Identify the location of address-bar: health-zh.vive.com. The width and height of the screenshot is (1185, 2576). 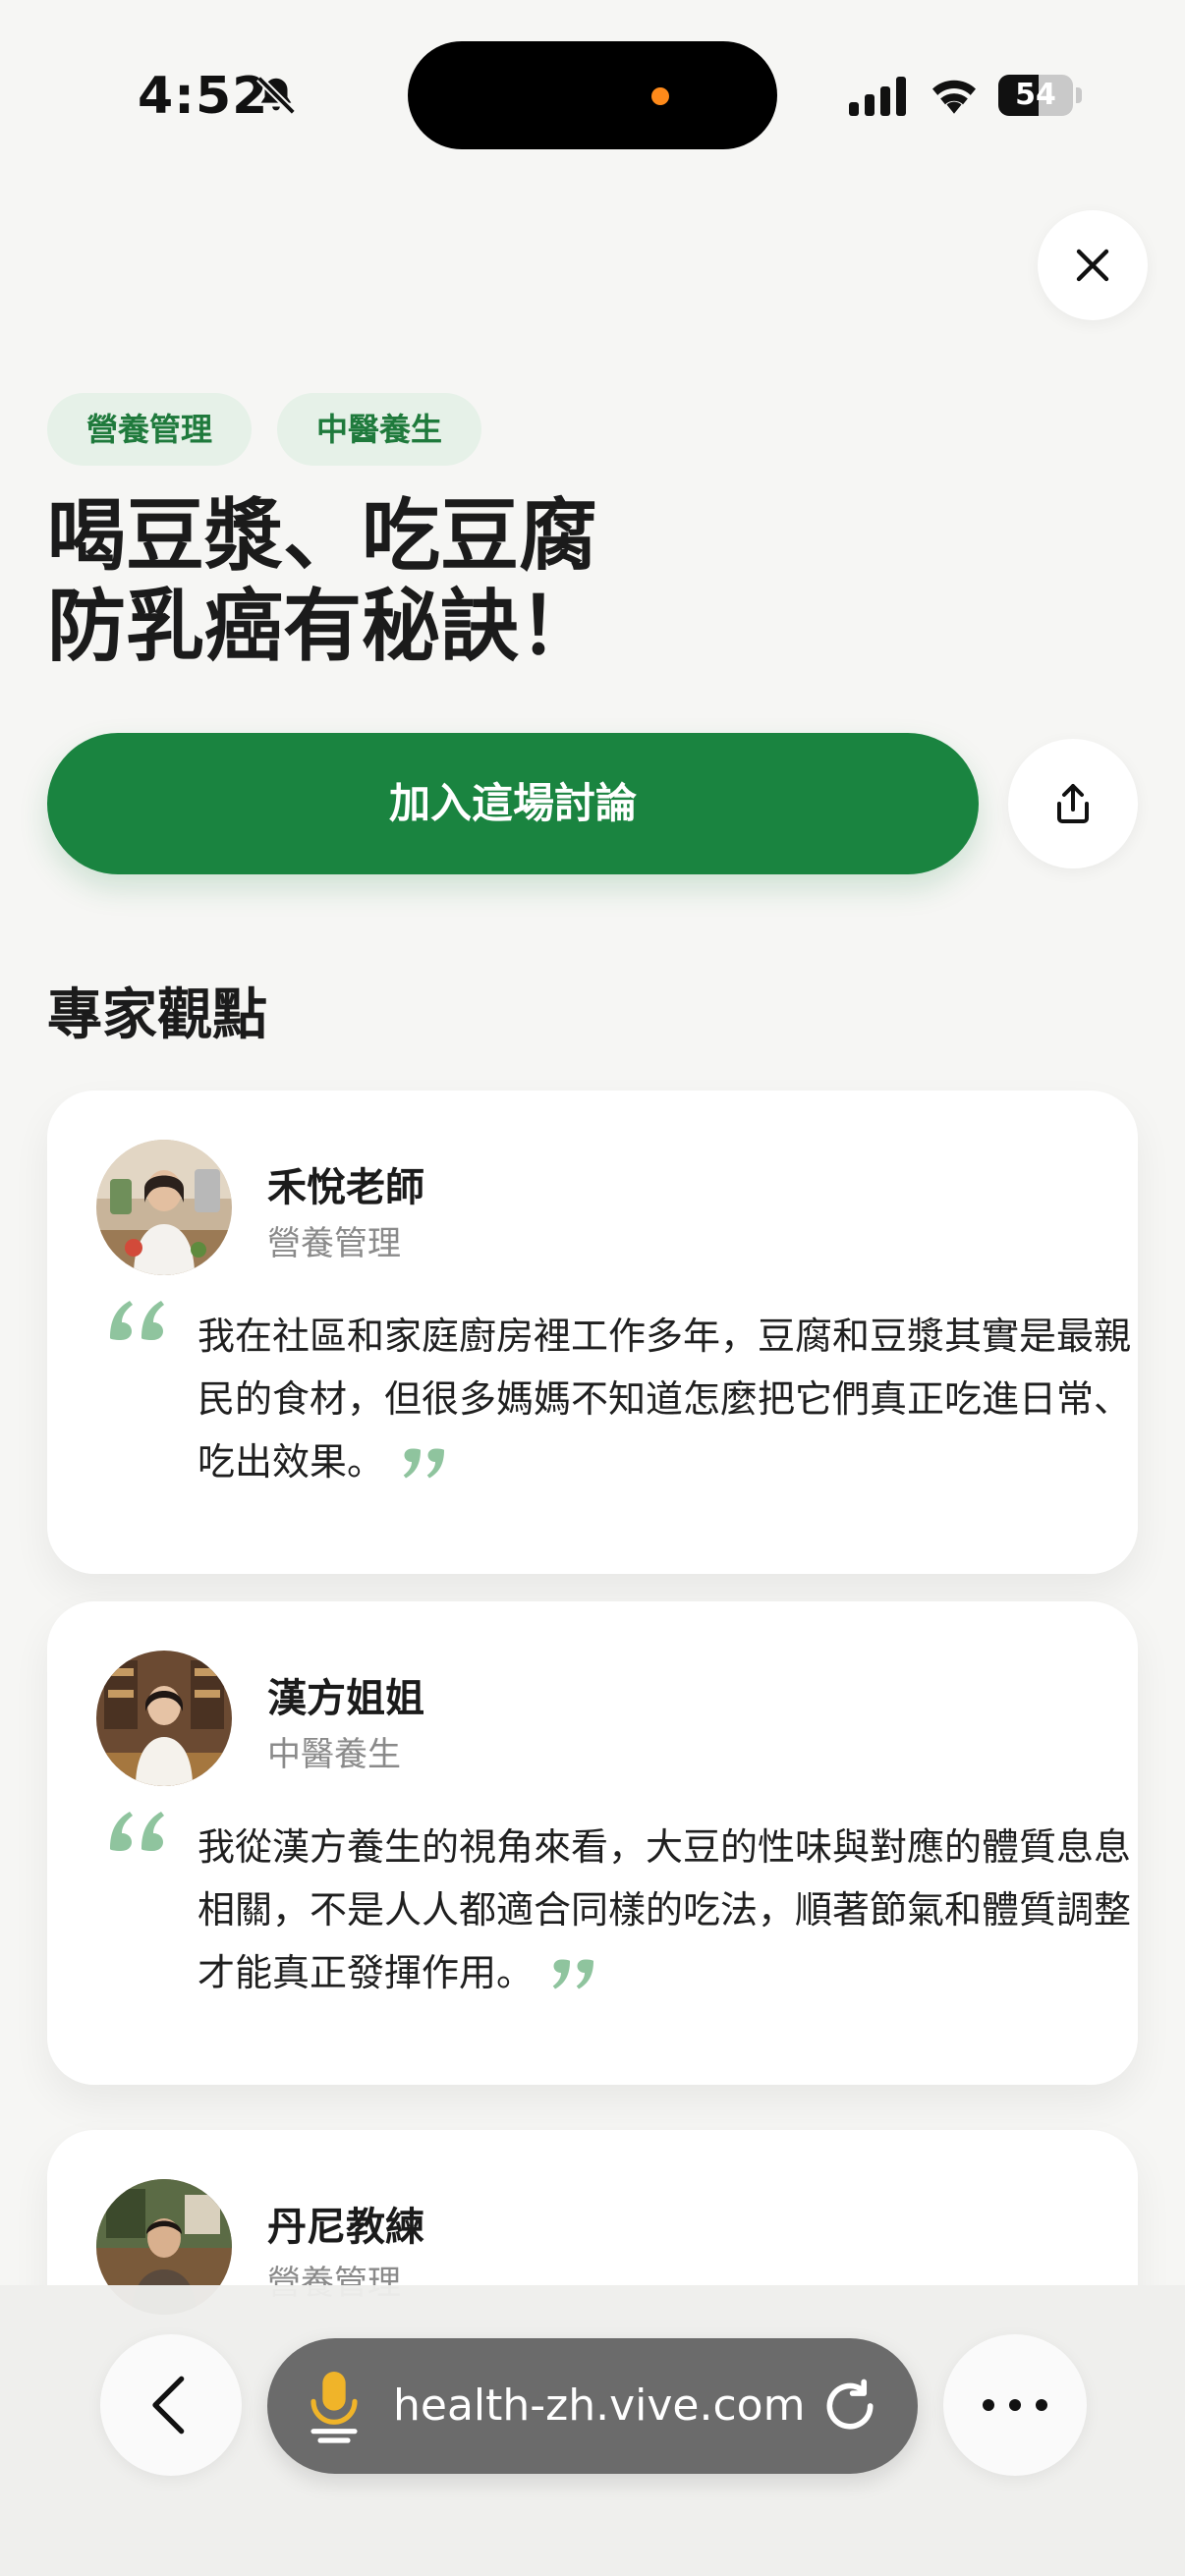
(592, 2406).